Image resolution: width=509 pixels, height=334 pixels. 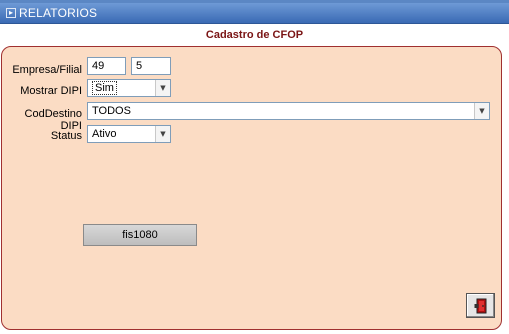 I want to click on form-title: Cadastro de CFOP, so click(x=254, y=35).